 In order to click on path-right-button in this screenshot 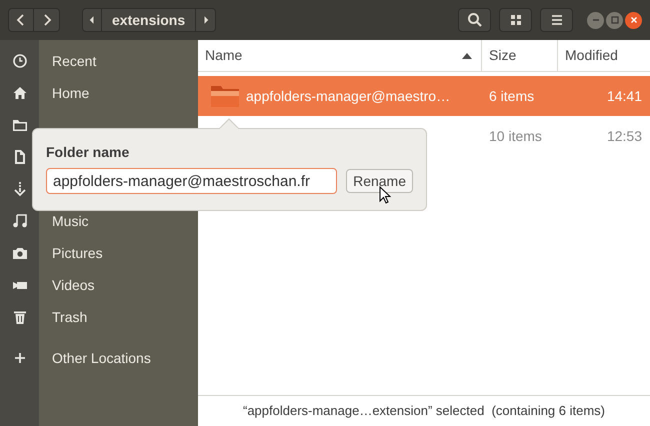, I will do `click(206, 20)`.